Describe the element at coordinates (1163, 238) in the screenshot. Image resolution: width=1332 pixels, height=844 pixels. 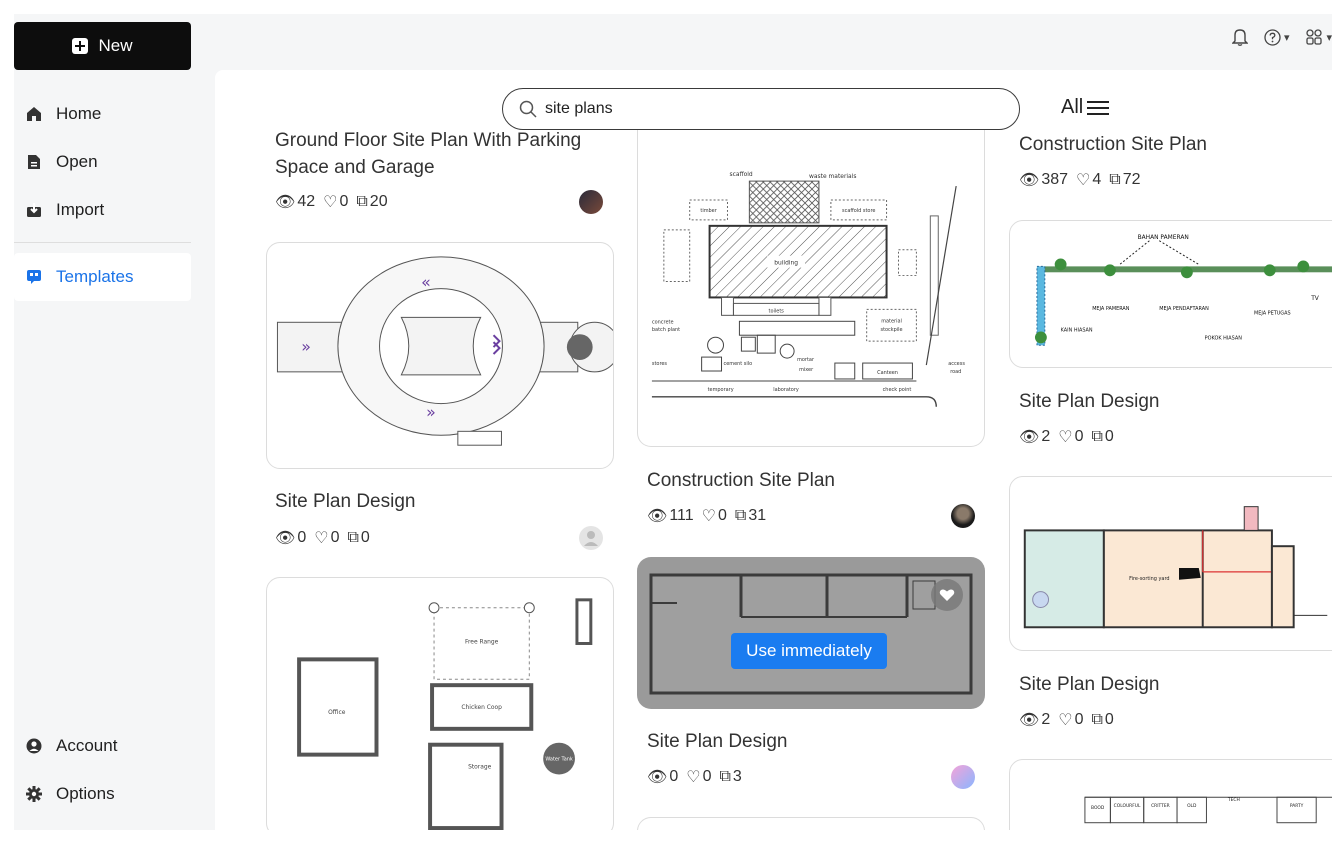
I see `diagram-label: BAHAN PAMERAN` at that location.